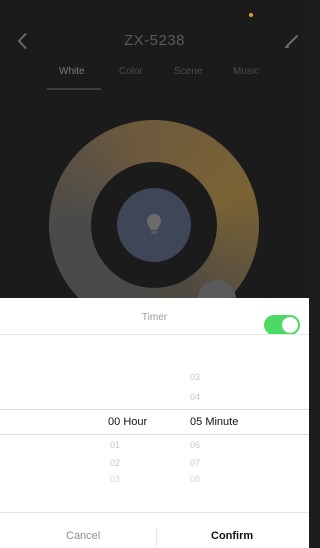  What do you see at coordinates (290, 325) in the screenshot?
I see `toggle-knob` at bounding box center [290, 325].